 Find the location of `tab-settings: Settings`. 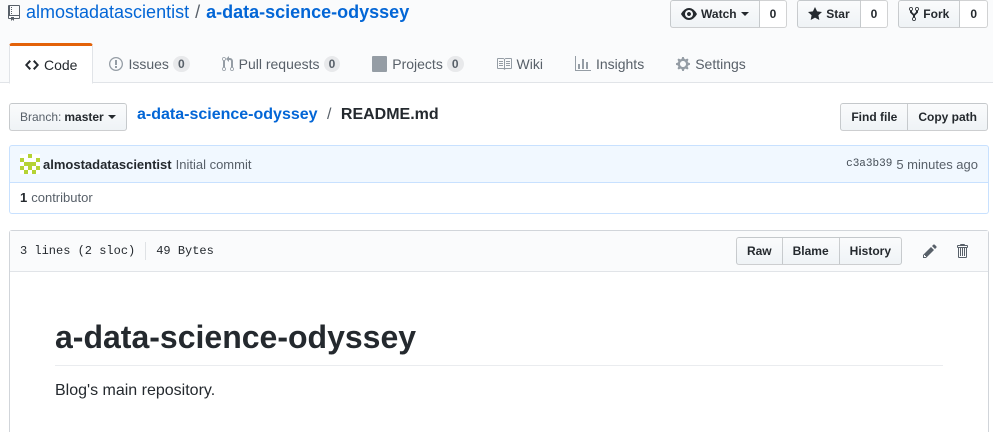

tab-settings: Settings is located at coordinates (711, 63).